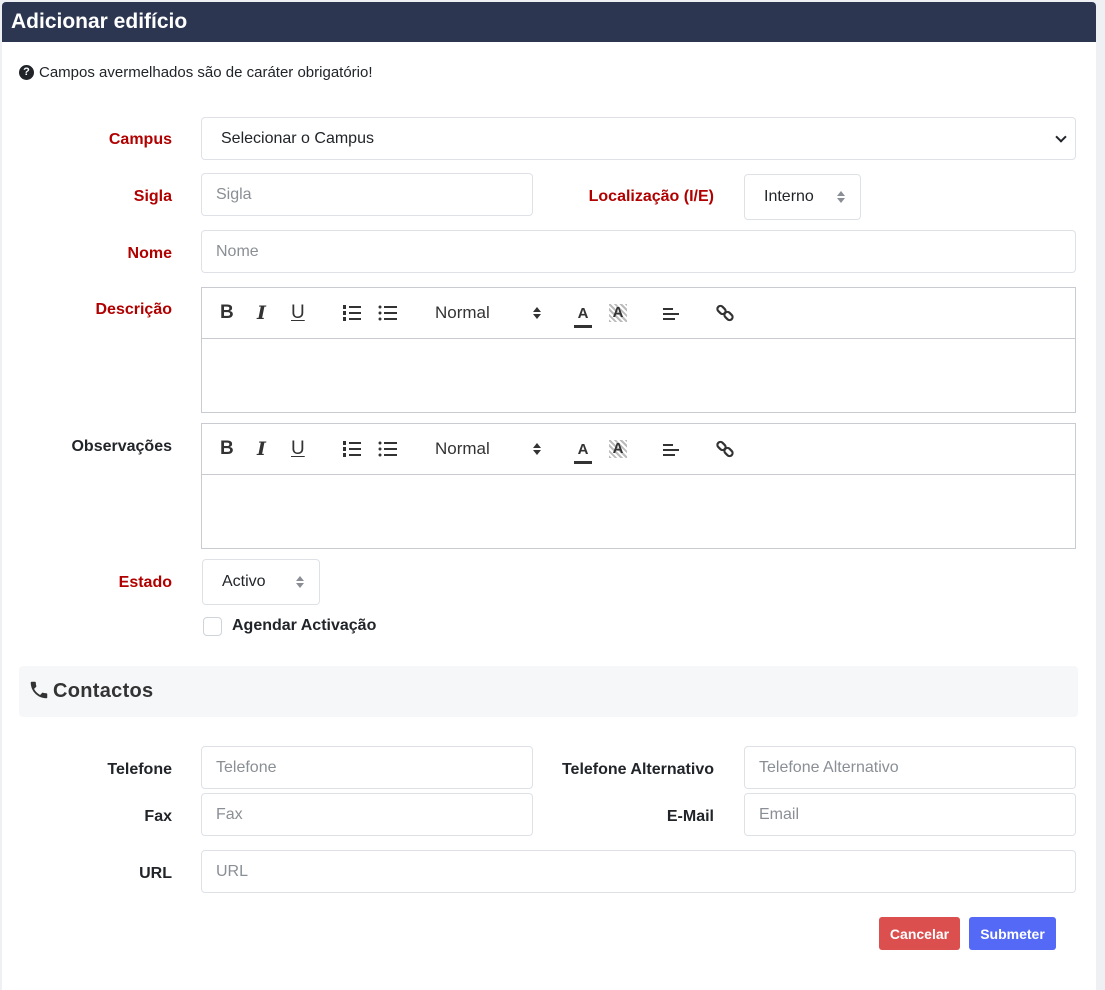 The width and height of the screenshot is (1105, 990). I want to click on estado-select: Activo, so click(261, 582).